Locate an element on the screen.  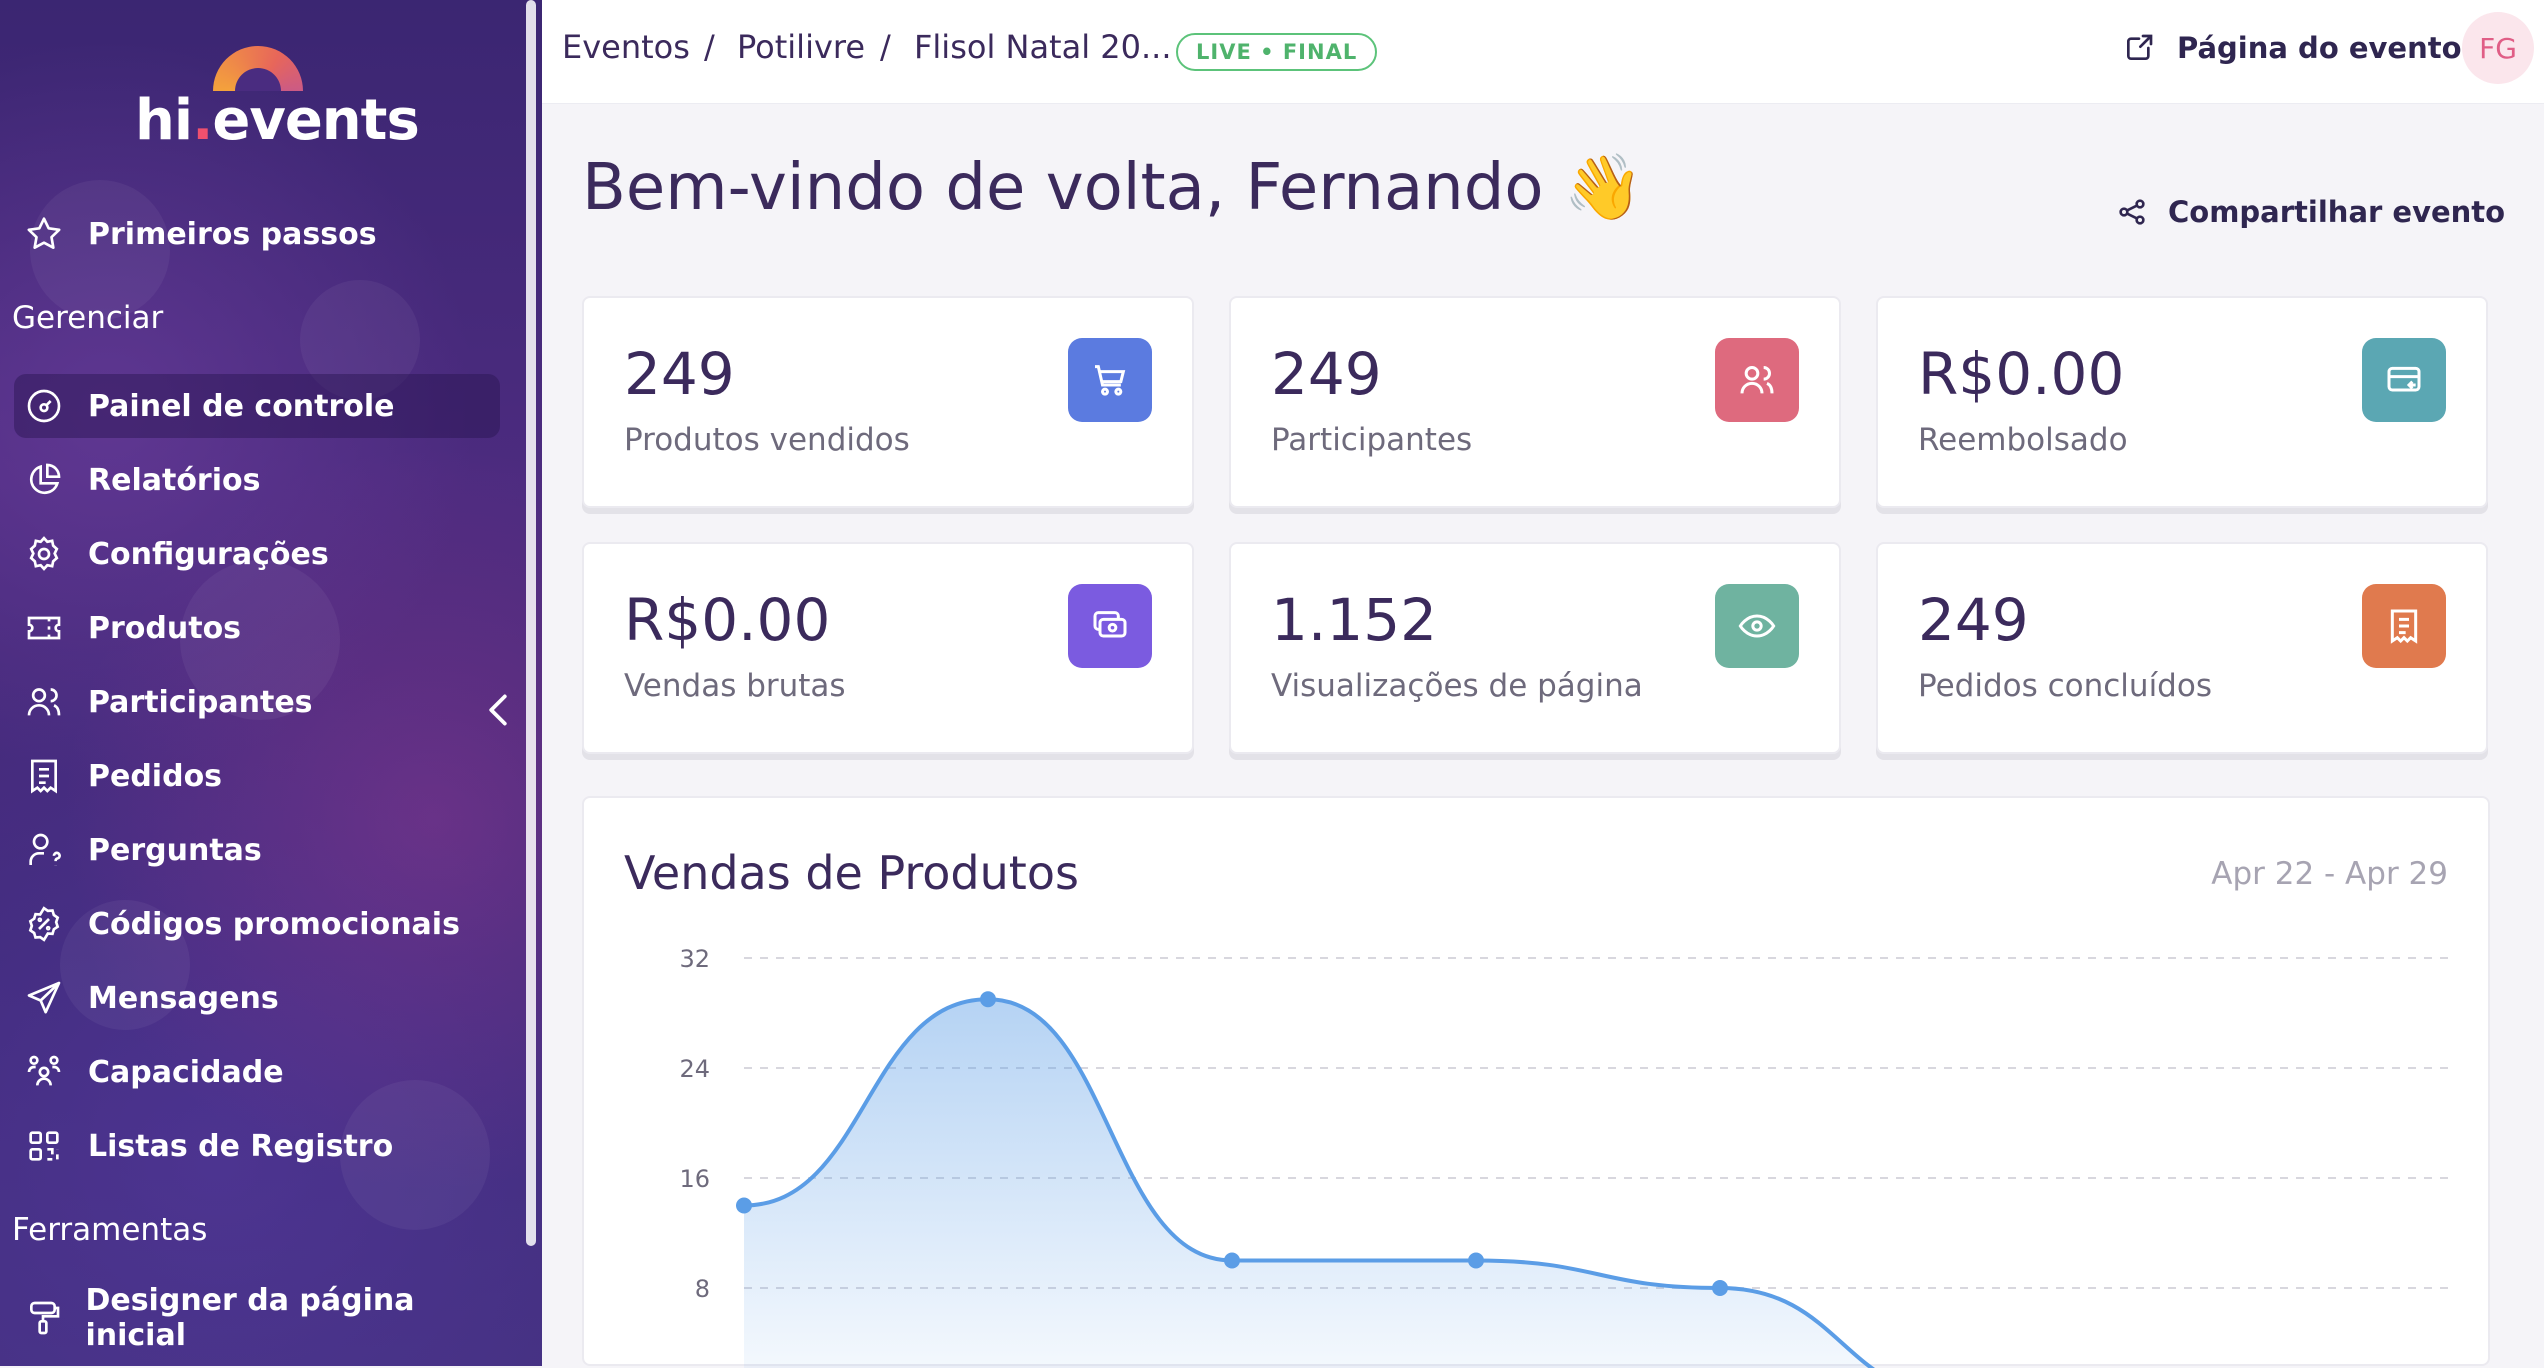
sidebar-item-label: Pedidos is located at coordinates (155, 776).